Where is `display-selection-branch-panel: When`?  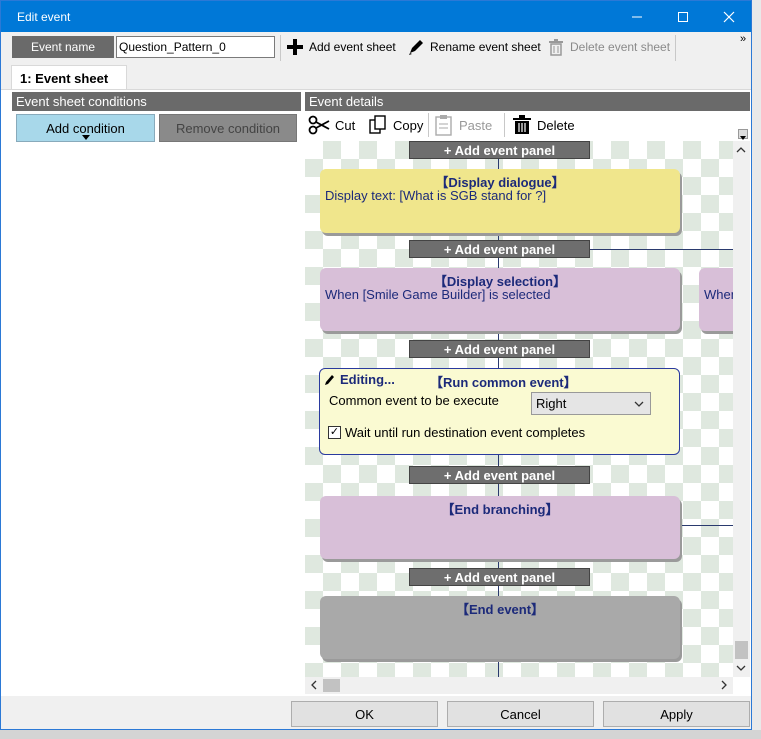 display-selection-branch-panel: When is located at coordinates (716, 299).